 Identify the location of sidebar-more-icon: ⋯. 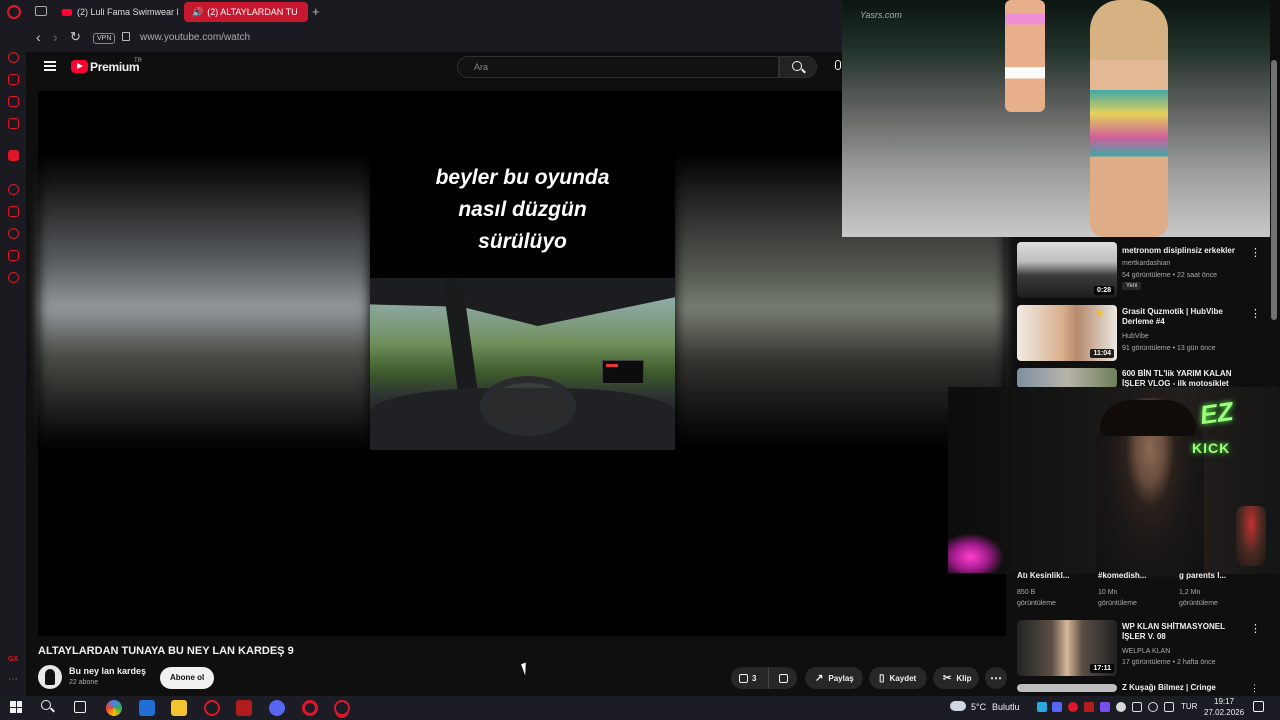
(13, 679).